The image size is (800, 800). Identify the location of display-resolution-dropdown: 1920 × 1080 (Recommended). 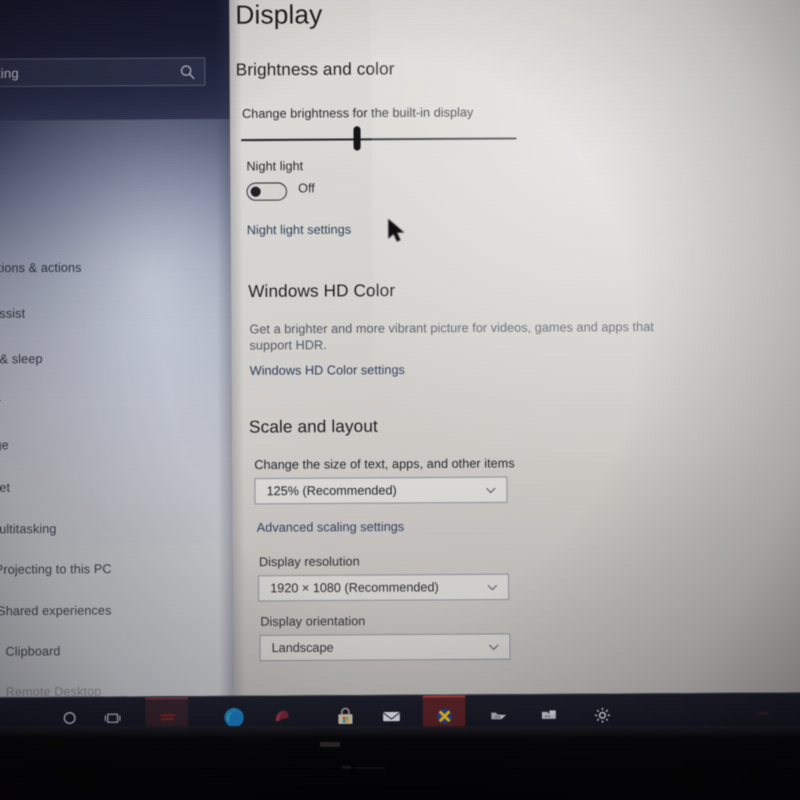
(384, 587).